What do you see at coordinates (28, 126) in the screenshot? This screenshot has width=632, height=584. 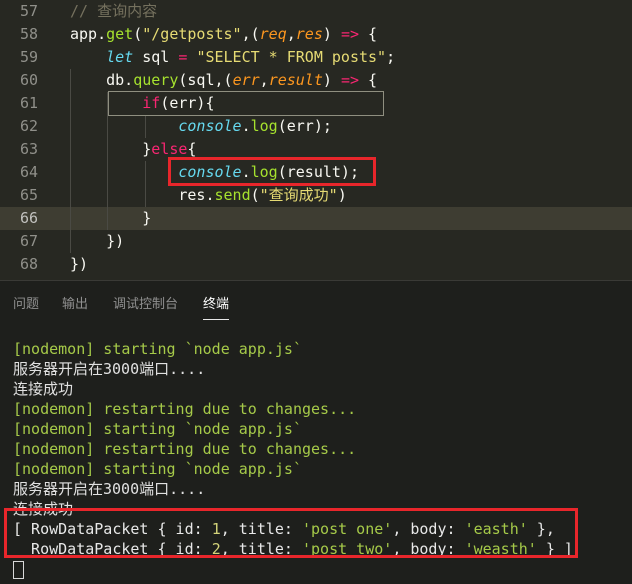 I see `line-number: 62` at bounding box center [28, 126].